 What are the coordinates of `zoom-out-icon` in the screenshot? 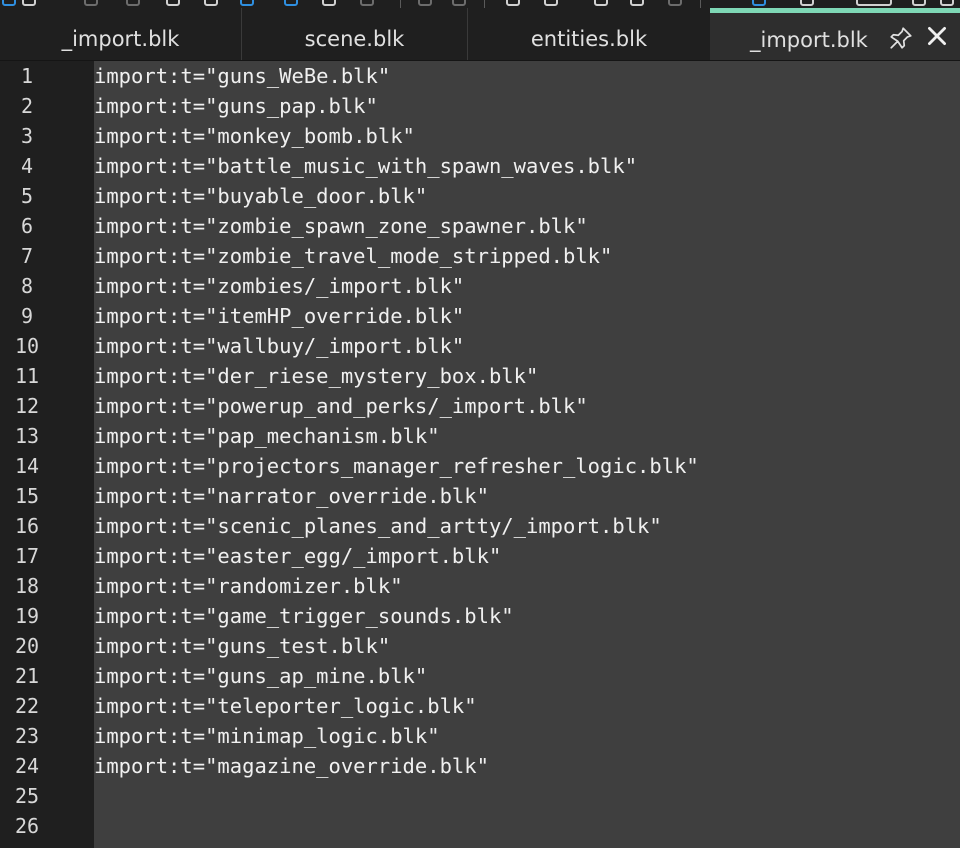 It's located at (637, 3).